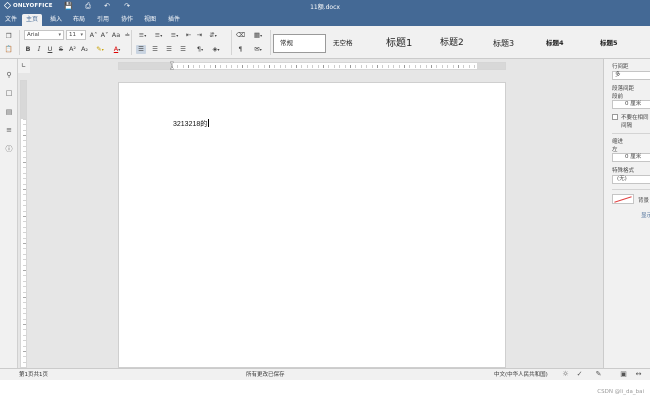 This screenshot has height=404, width=650. Describe the element at coordinates (324, 66) in the screenshot. I see `ruler-ticks` at that location.